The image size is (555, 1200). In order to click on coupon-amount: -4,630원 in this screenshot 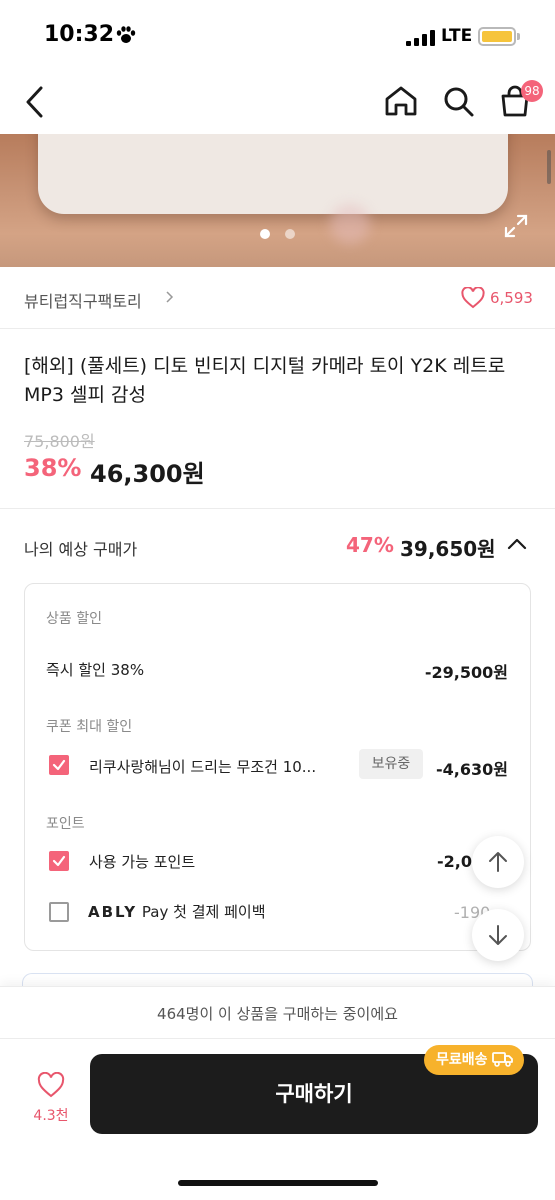, I will do `click(472, 769)`.